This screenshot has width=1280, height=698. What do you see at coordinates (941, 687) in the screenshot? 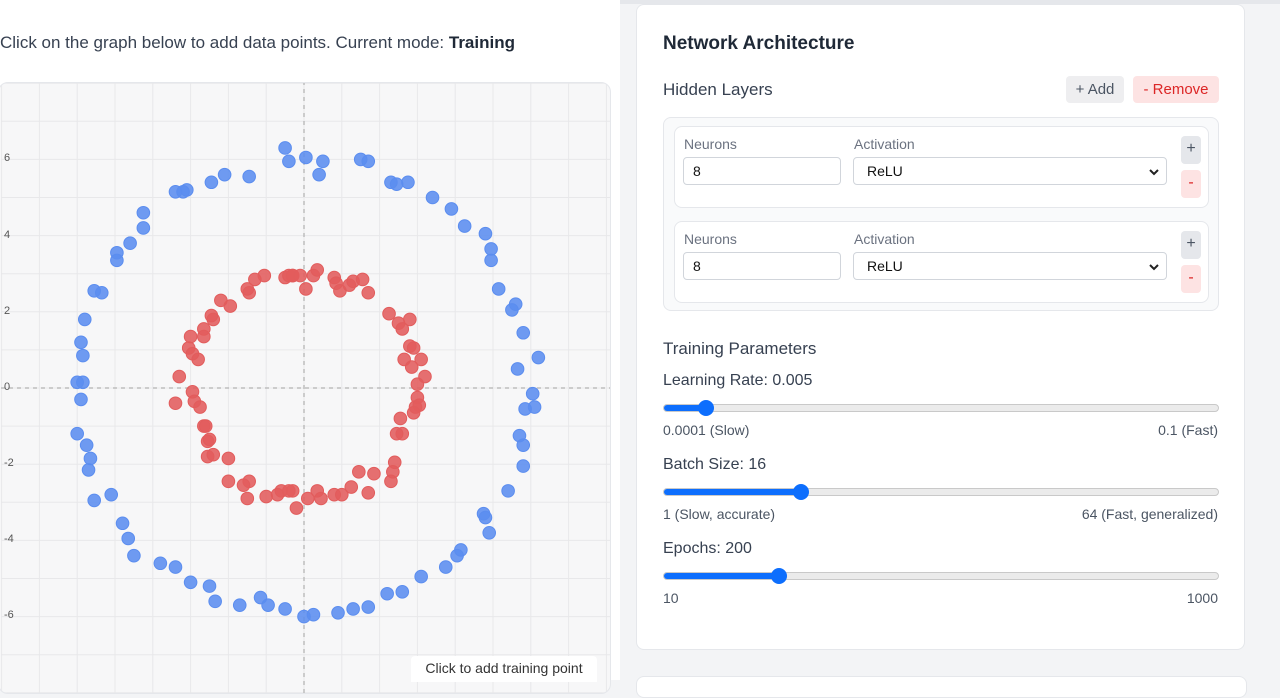
I see `next-panel` at bounding box center [941, 687].